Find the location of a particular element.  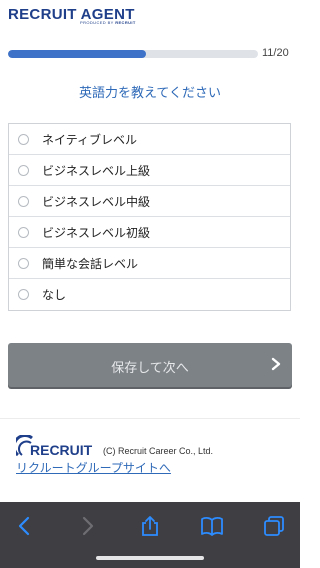

progress-bar-fill is located at coordinates (77, 54).